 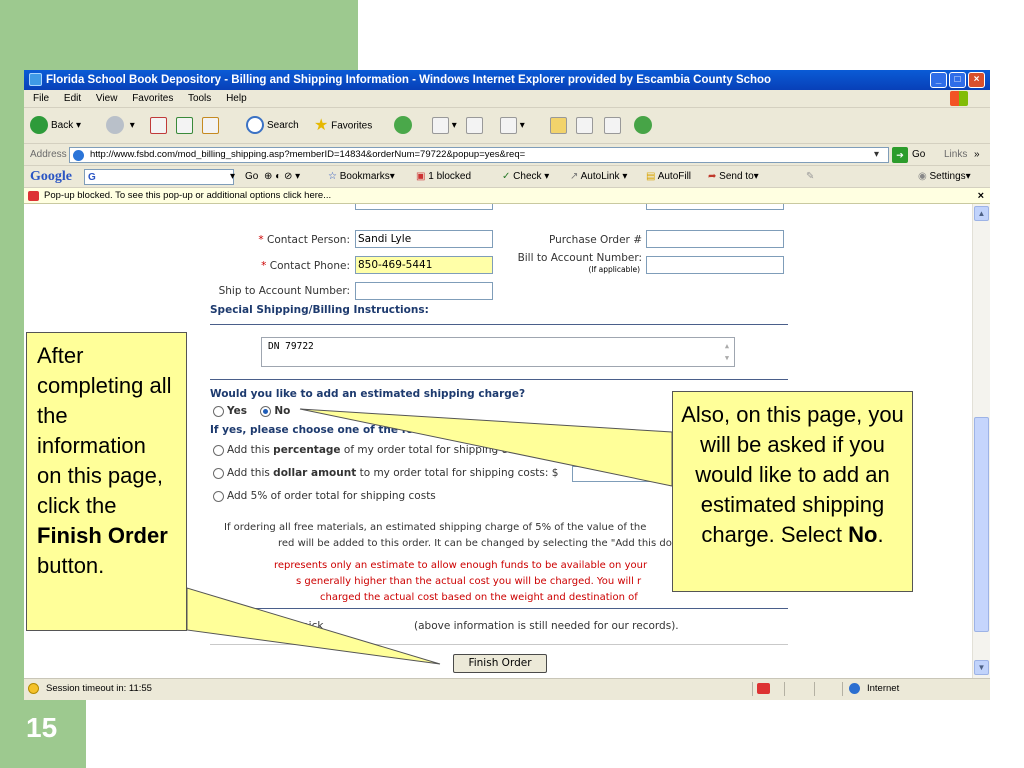 What do you see at coordinates (498, 352) in the screenshot?
I see `instructions-textarea: DN 79722 ▲ ▼` at bounding box center [498, 352].